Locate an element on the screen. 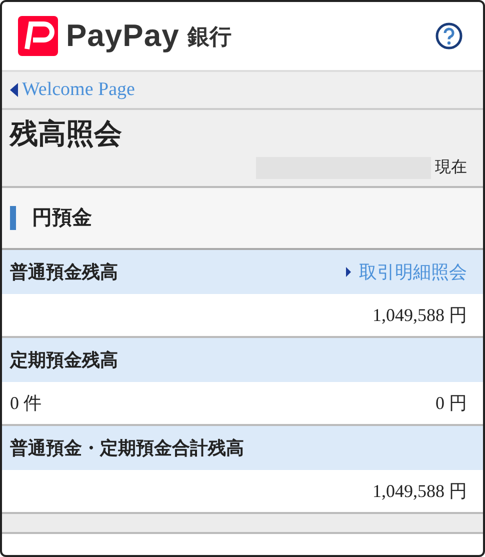  as-of-label: 現在 is located at coordinates (451, 168).